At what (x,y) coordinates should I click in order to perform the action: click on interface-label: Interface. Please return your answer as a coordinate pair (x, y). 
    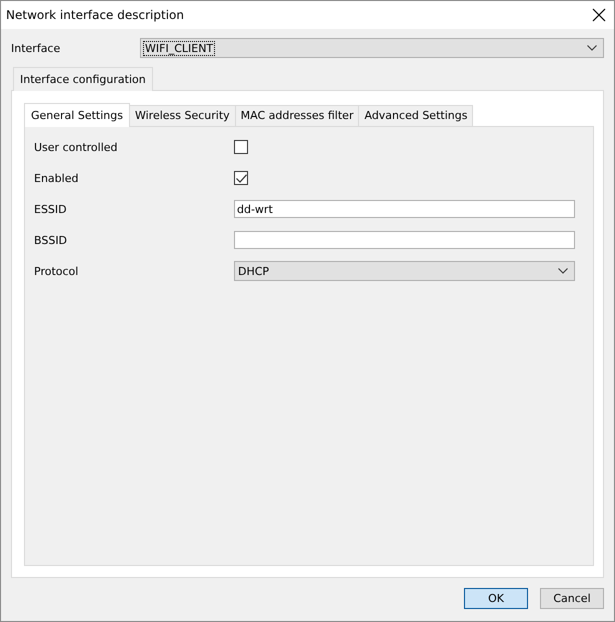
    Looking at the image, I should click on (36, 48).